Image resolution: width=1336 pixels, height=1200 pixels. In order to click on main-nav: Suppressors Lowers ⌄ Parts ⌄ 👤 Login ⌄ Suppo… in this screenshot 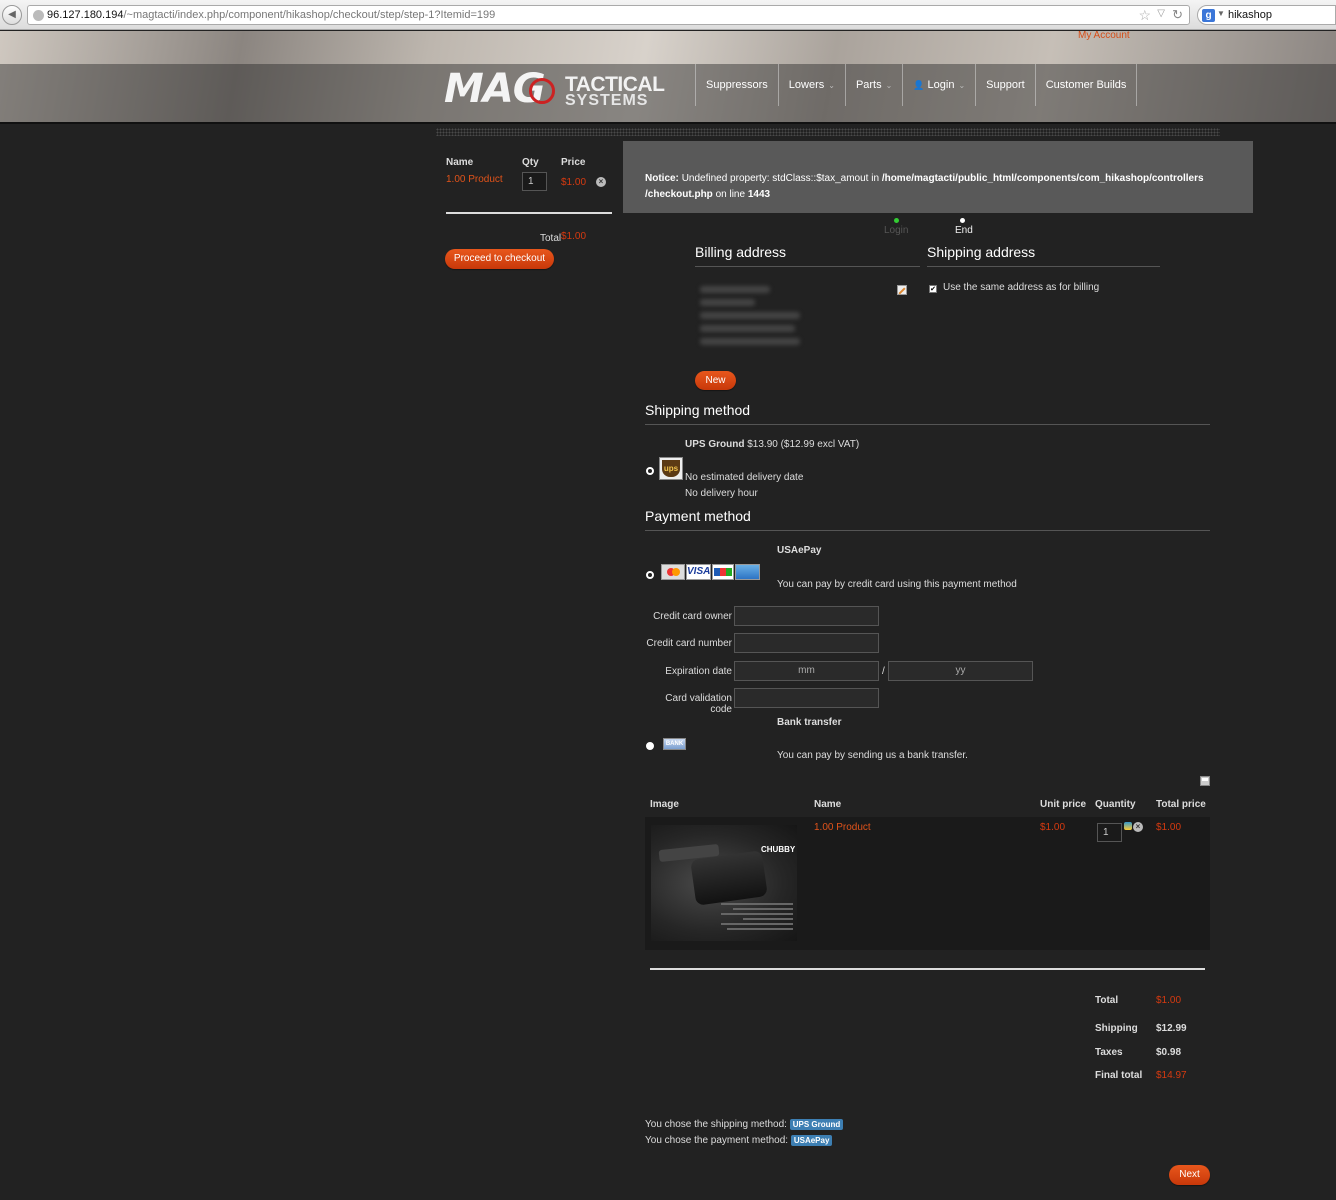, I will do `click(916, 85)`.